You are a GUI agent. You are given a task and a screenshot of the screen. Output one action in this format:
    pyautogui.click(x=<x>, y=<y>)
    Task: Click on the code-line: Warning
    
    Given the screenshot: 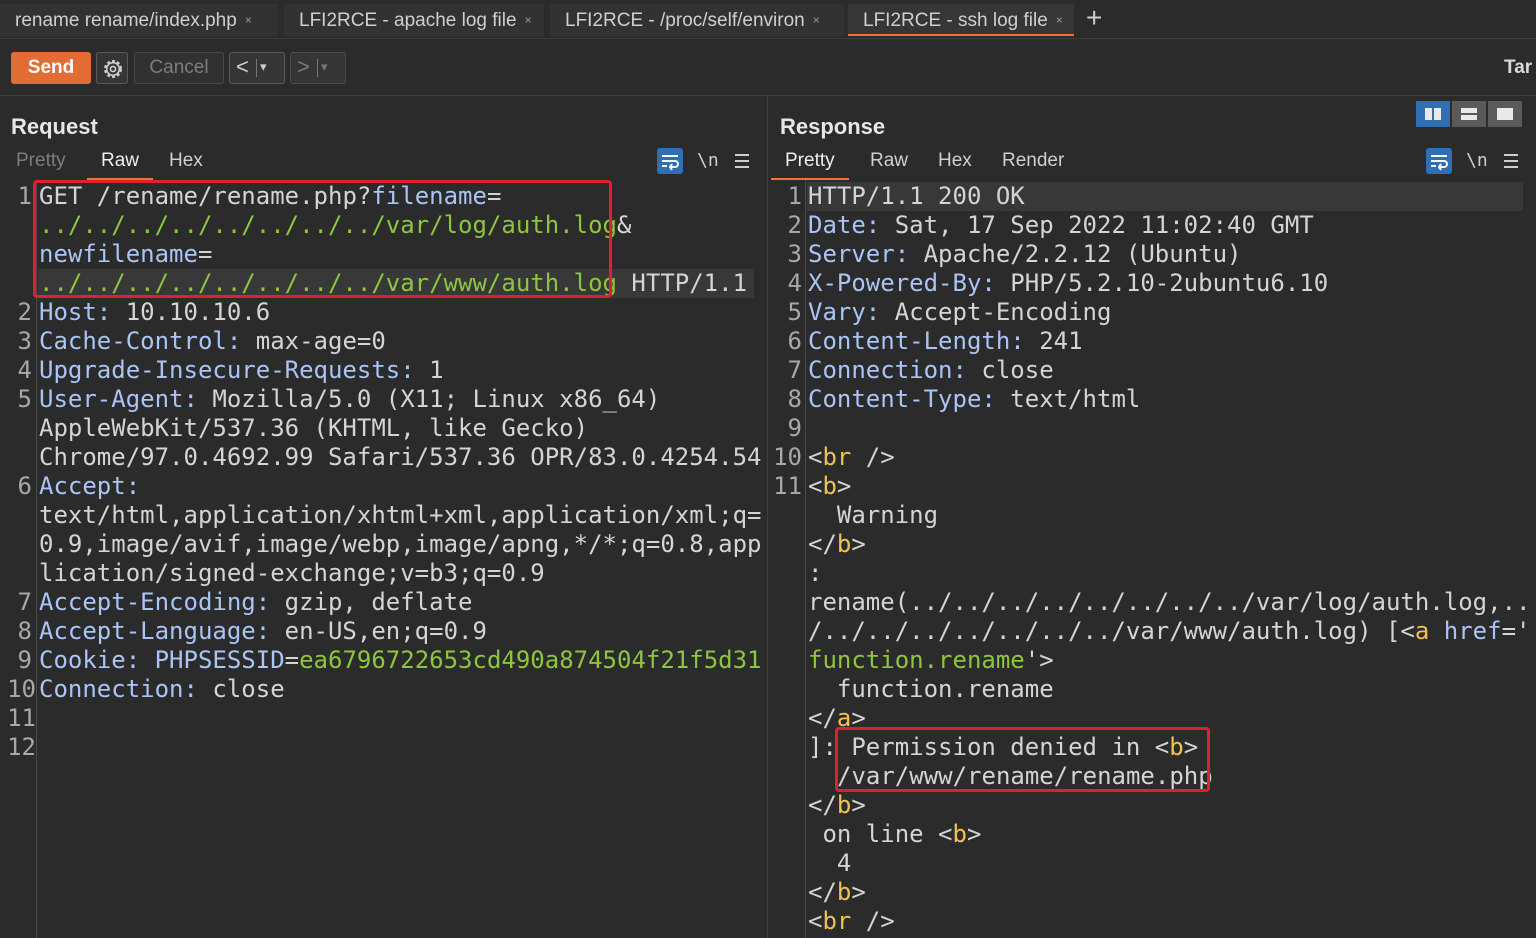 What is the action you would take?
    pyautogui.click(x=873, y=515)
    